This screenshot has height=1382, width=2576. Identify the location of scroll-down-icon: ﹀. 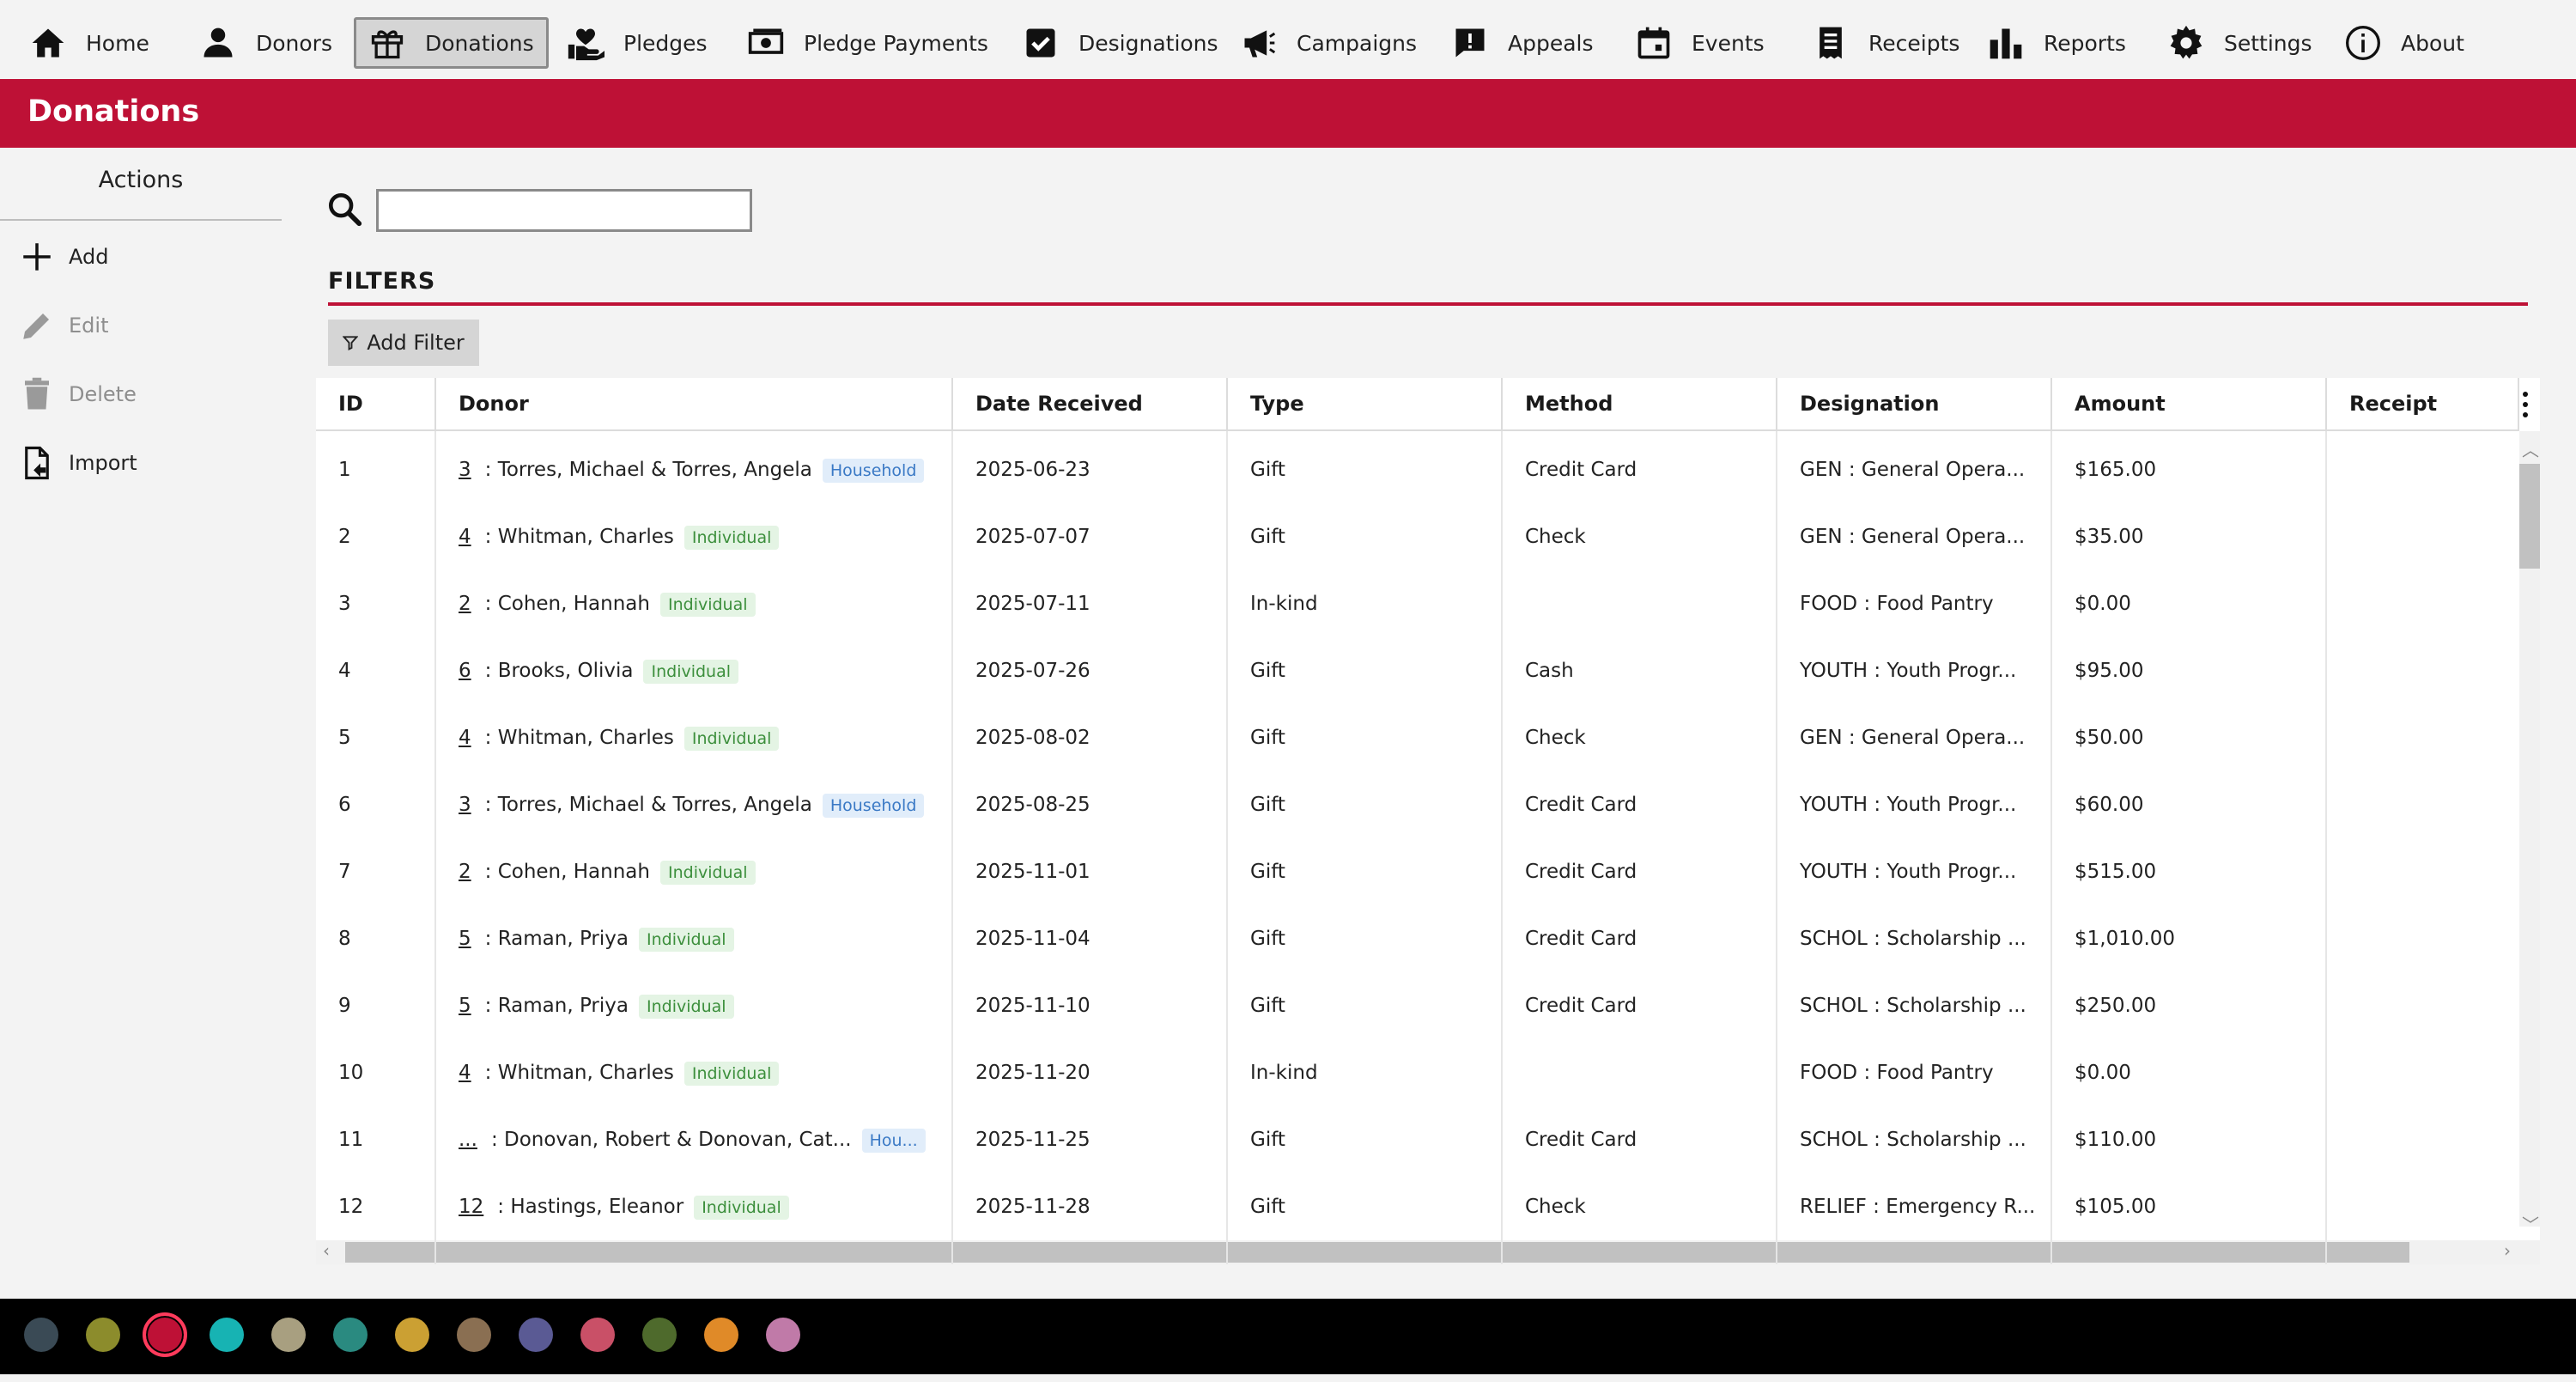
(2530, 1223).